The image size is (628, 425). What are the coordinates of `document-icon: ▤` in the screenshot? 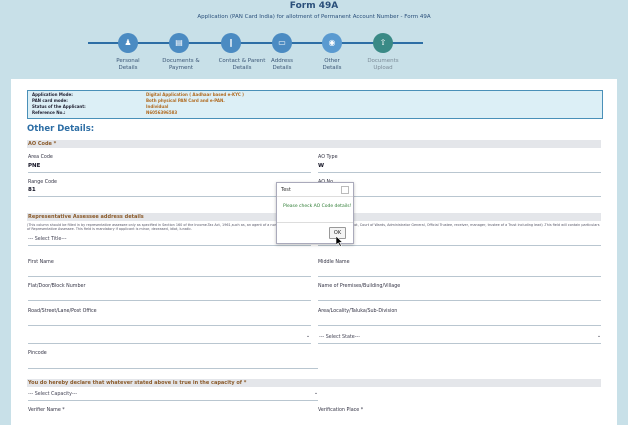 It's located at (179, 43).